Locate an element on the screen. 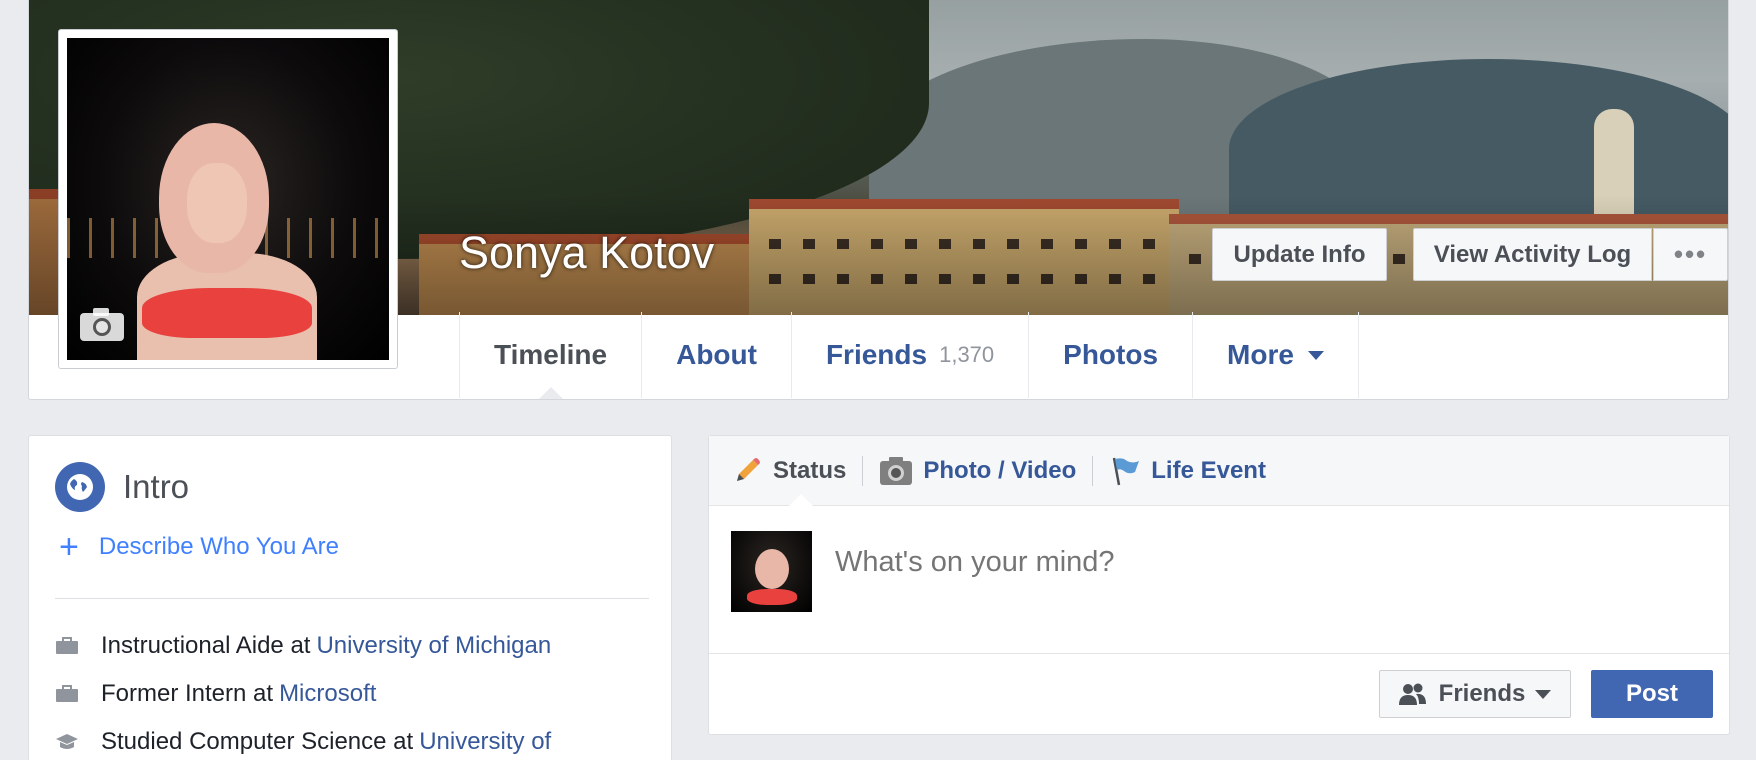 The height and width of the screenshot is (760, 1756). more-options-button: ••• is located at coordinates (1690, 254).